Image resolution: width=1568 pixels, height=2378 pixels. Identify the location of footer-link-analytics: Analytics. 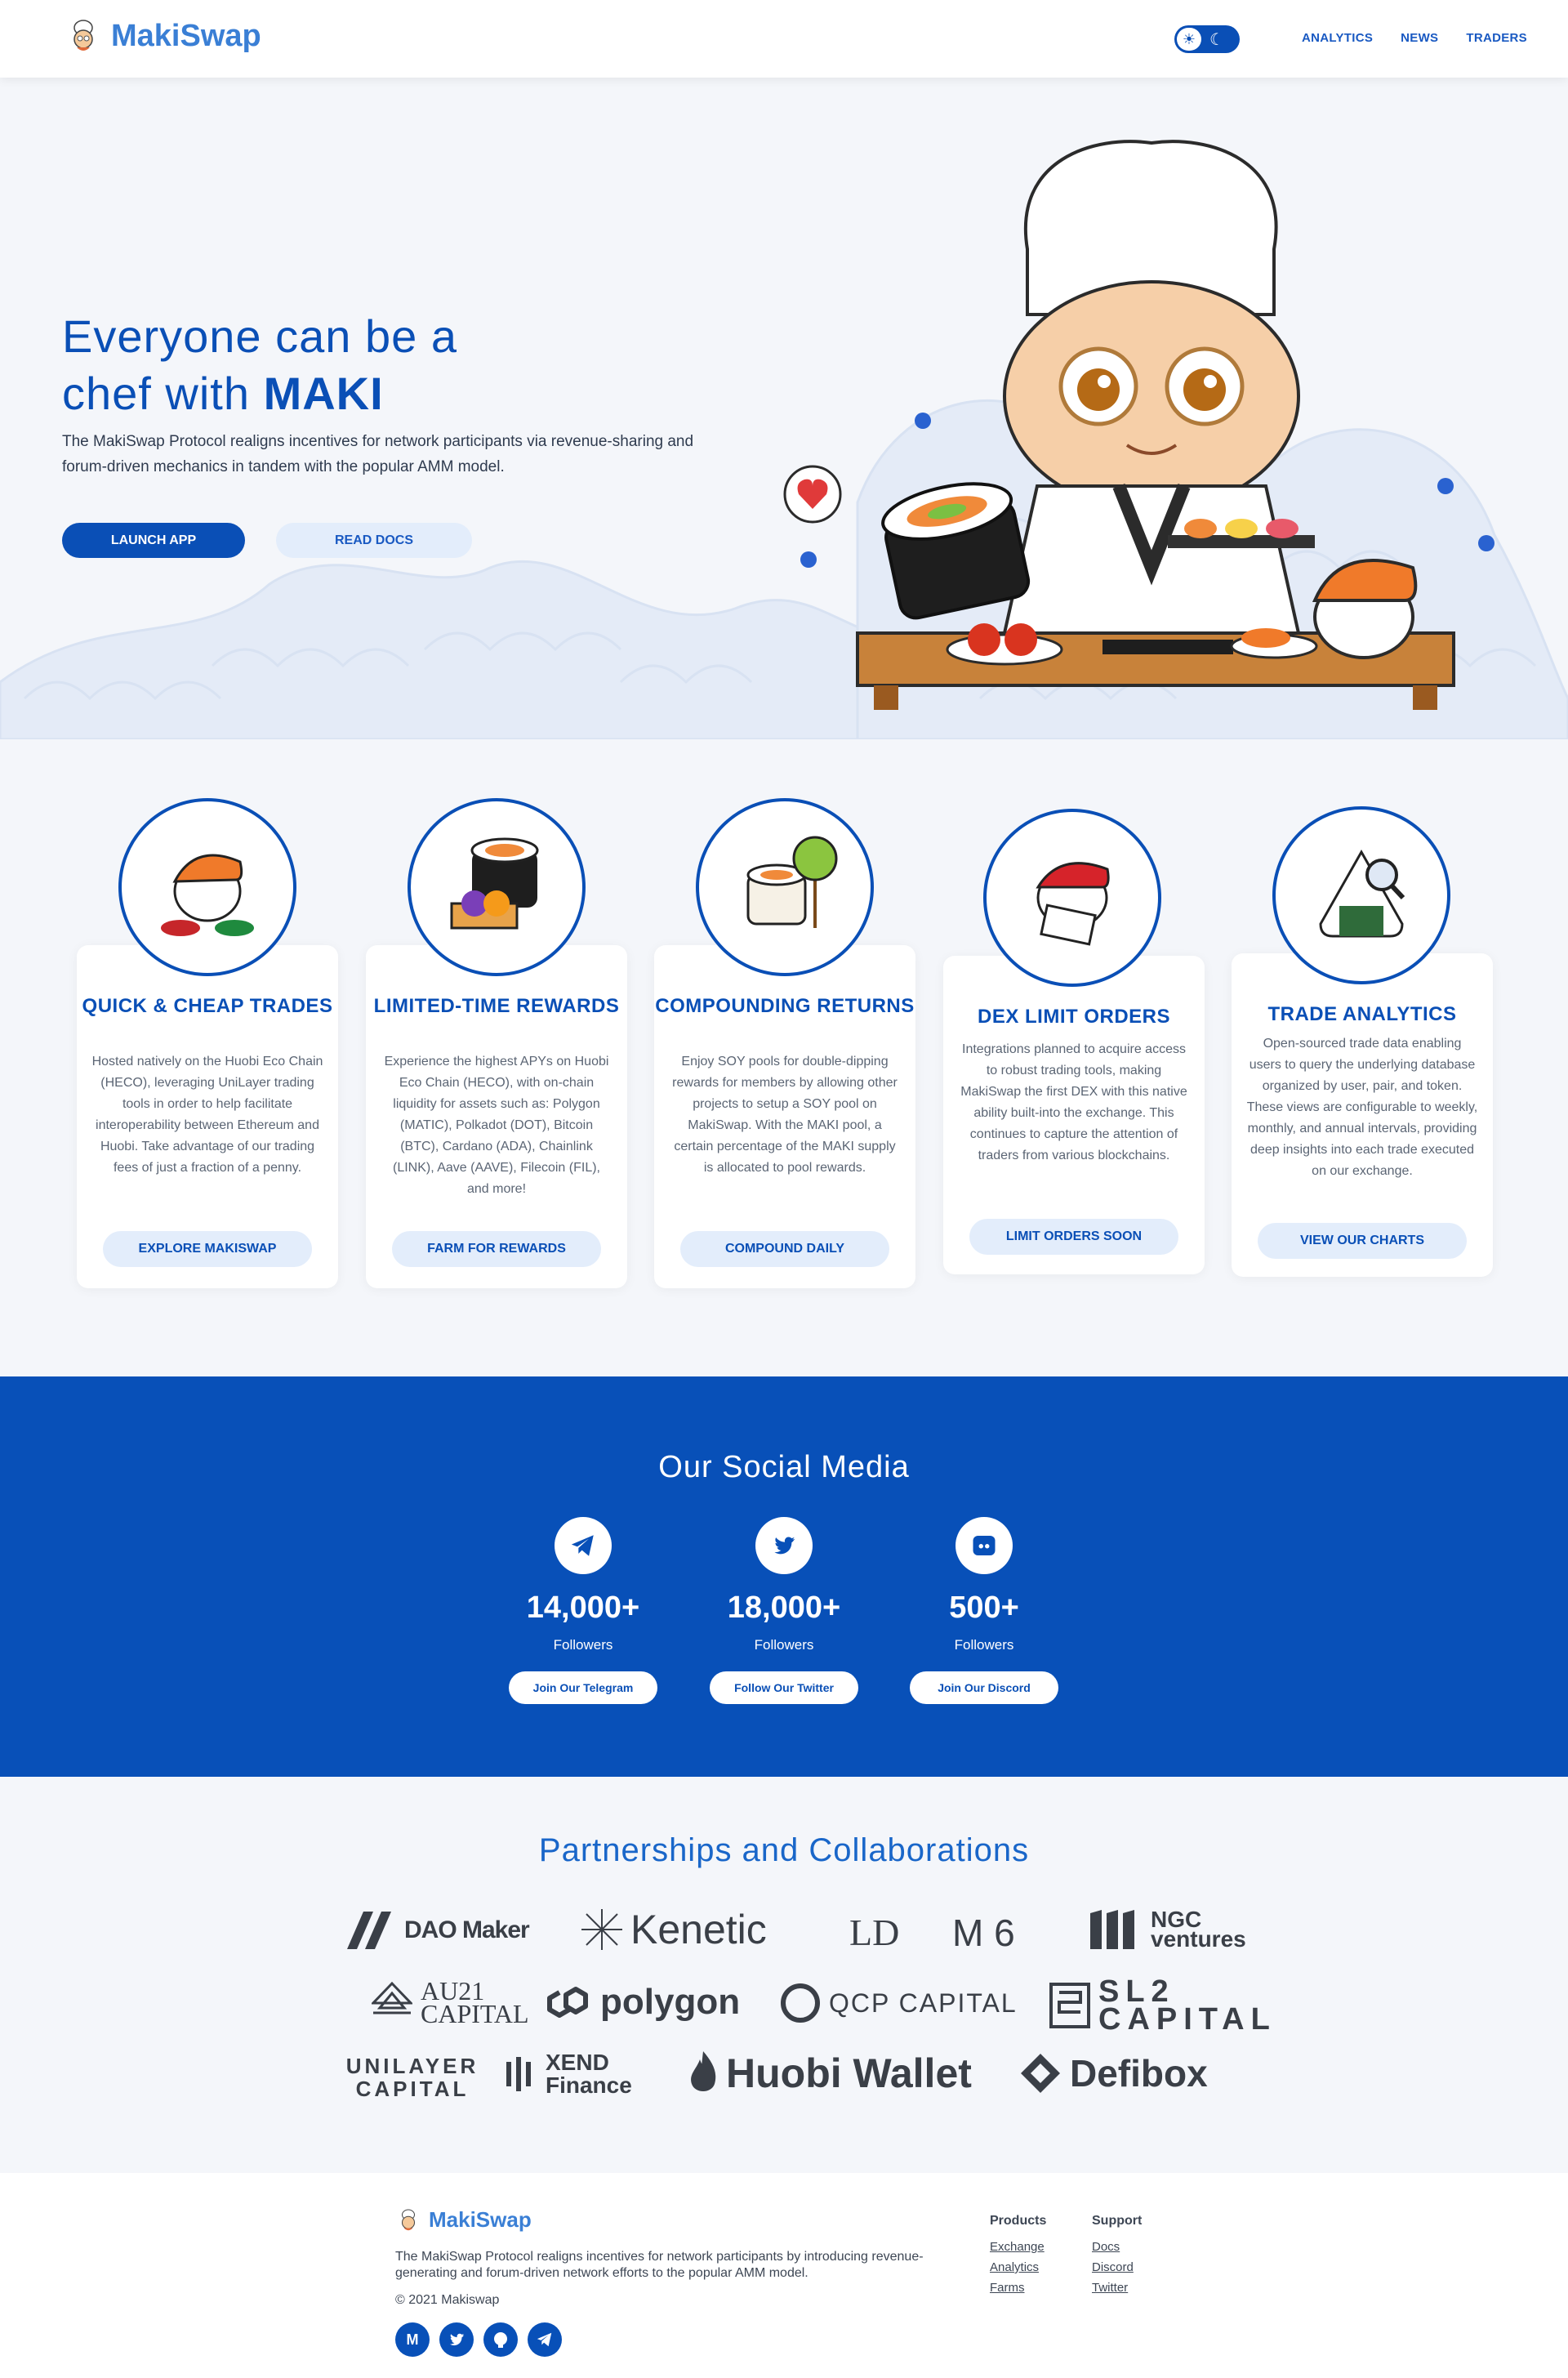
(1018, 2267).